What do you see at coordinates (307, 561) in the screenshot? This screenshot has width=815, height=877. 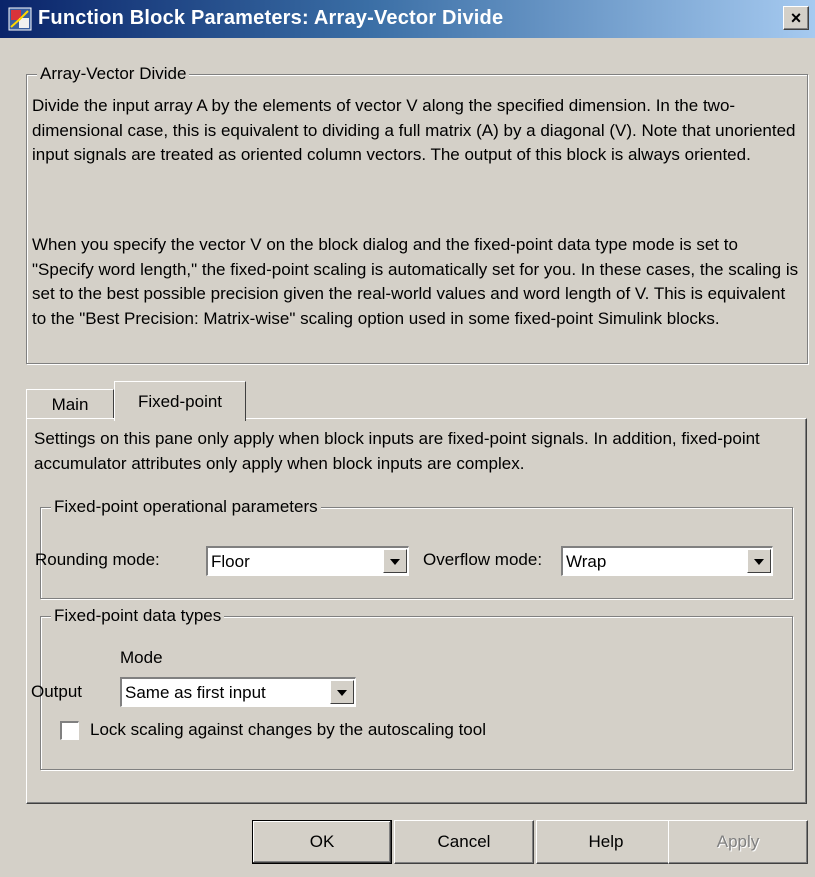 I see `rounding-mode-select: Floor` at bounding box center [307, 561].